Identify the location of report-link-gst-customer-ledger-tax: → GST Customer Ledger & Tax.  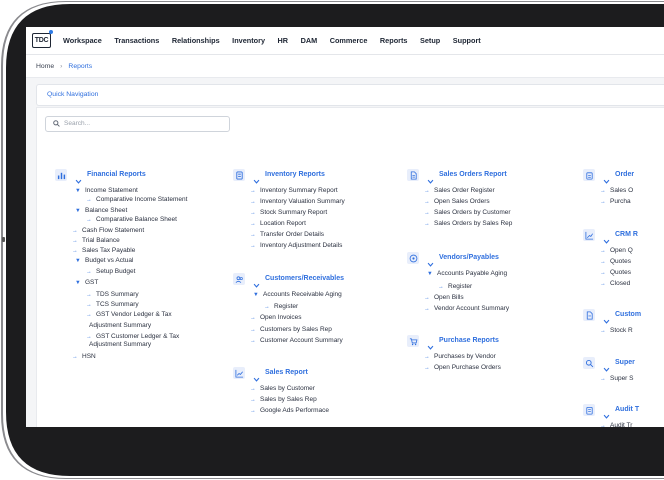
(132, 337).